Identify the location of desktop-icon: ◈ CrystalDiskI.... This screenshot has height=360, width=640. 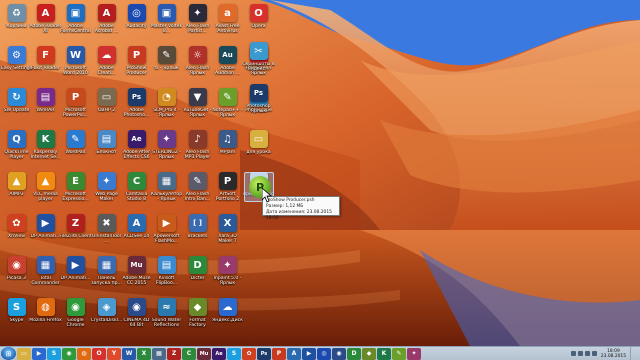
(106, 315).